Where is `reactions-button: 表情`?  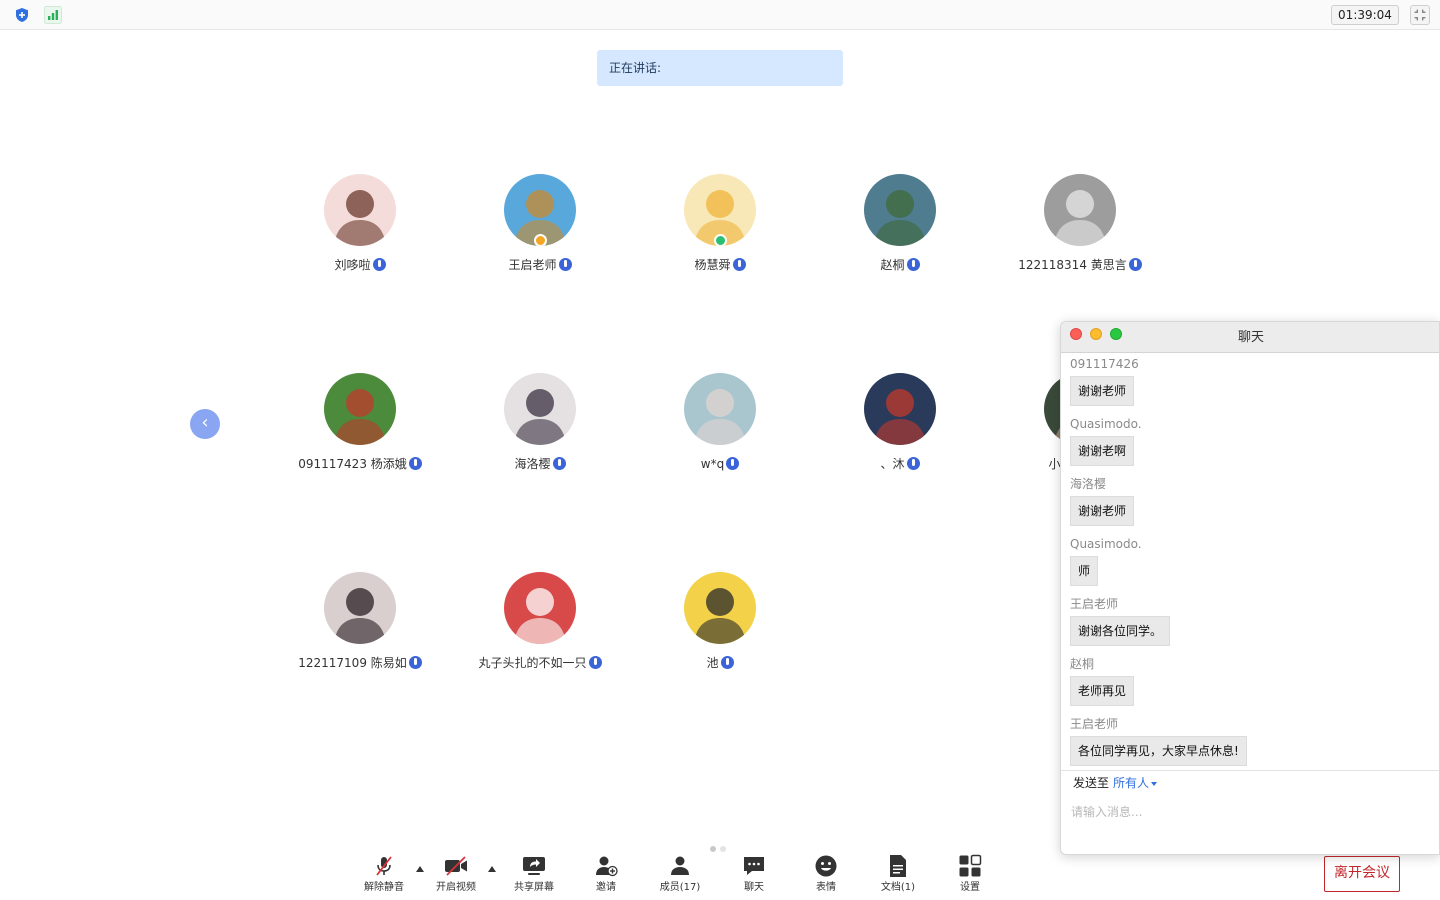
reactions-button: 表情 is located at coordinates (826, 875).